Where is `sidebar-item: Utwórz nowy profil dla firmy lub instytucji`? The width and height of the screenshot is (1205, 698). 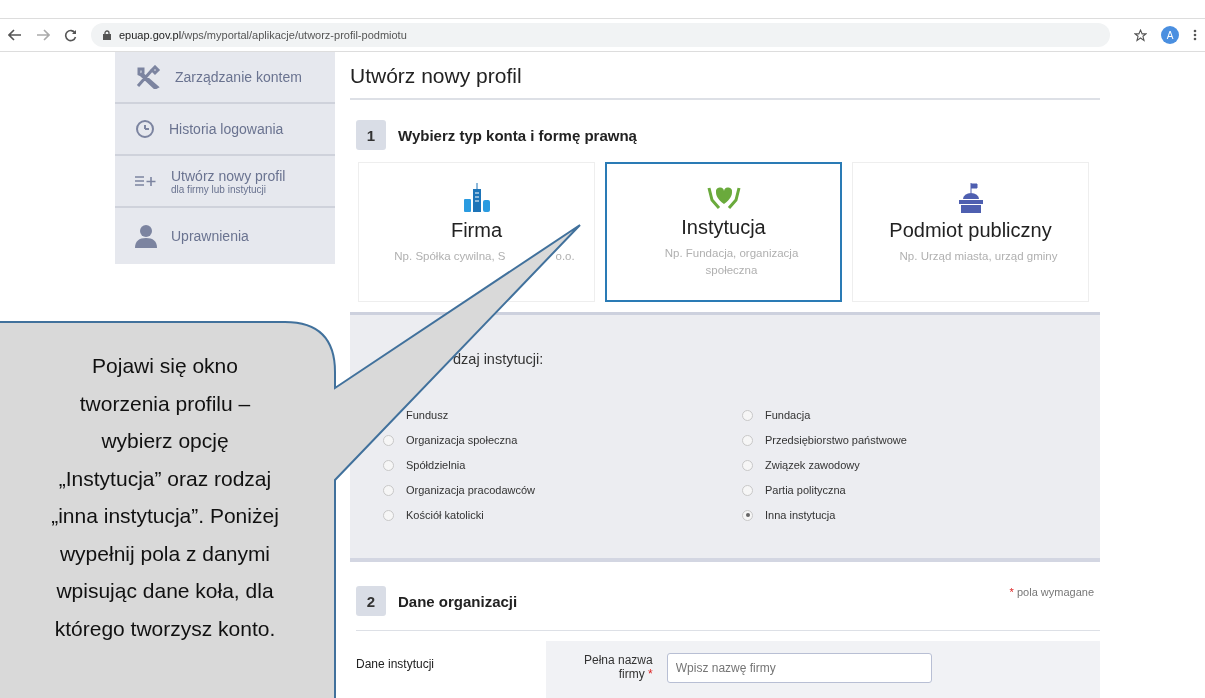
sidebar-item: Utwórz nowy profil dla firmy lub instytucji is located at coordinates (225, 182).